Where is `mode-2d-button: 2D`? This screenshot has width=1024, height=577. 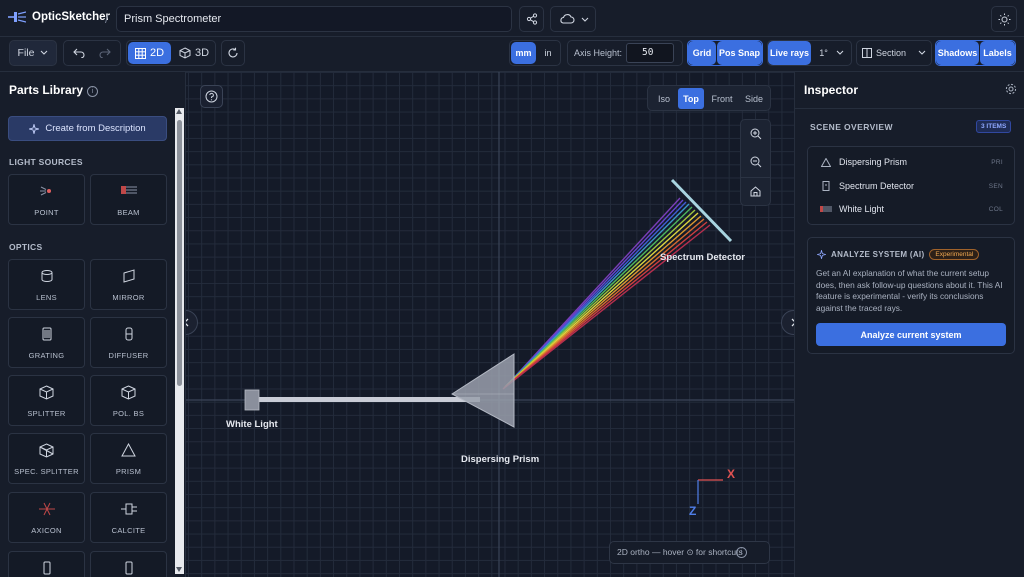
mode-2d-button: 2D is located at coordinates (149, 53).